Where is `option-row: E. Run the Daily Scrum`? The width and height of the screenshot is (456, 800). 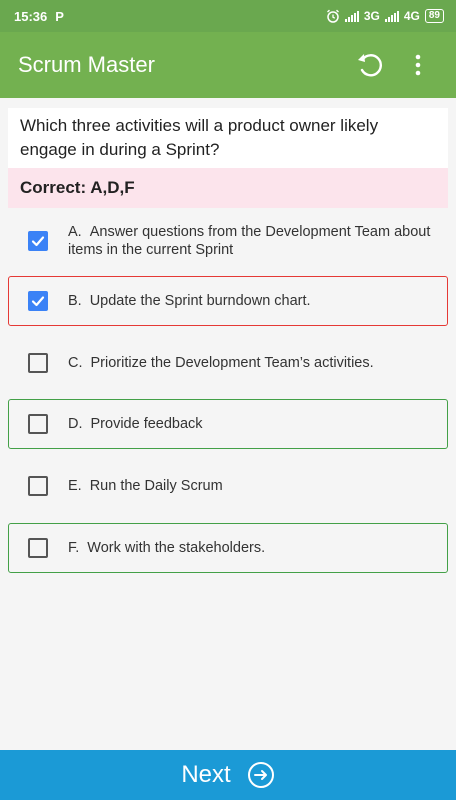
option-row: E. Run the Daily Scrum is located at coordinates (228, 486).